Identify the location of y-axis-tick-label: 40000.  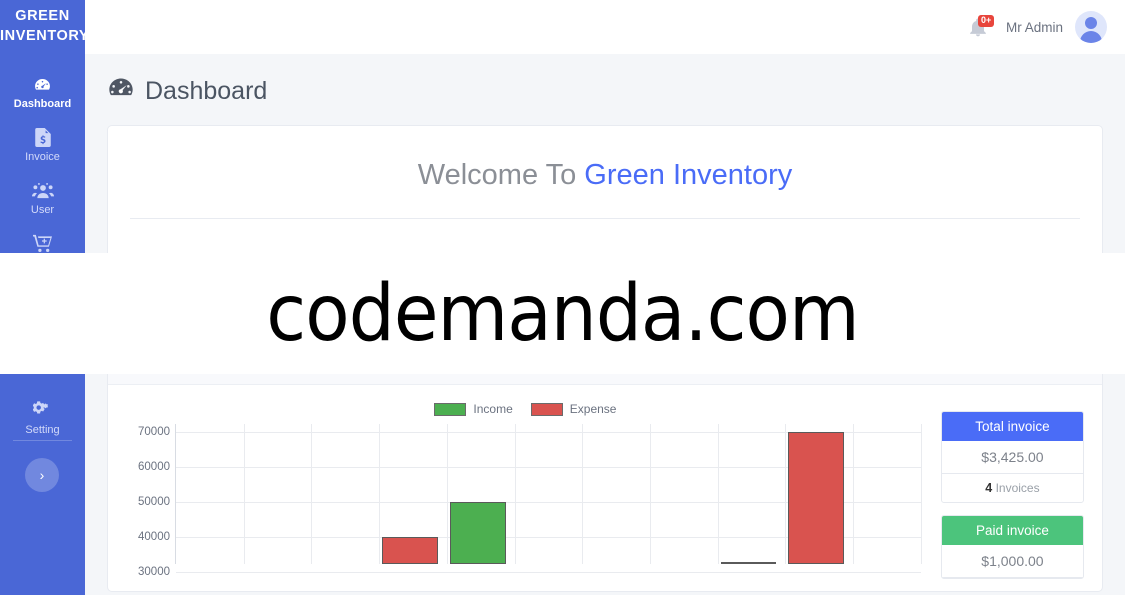
(154, 537).